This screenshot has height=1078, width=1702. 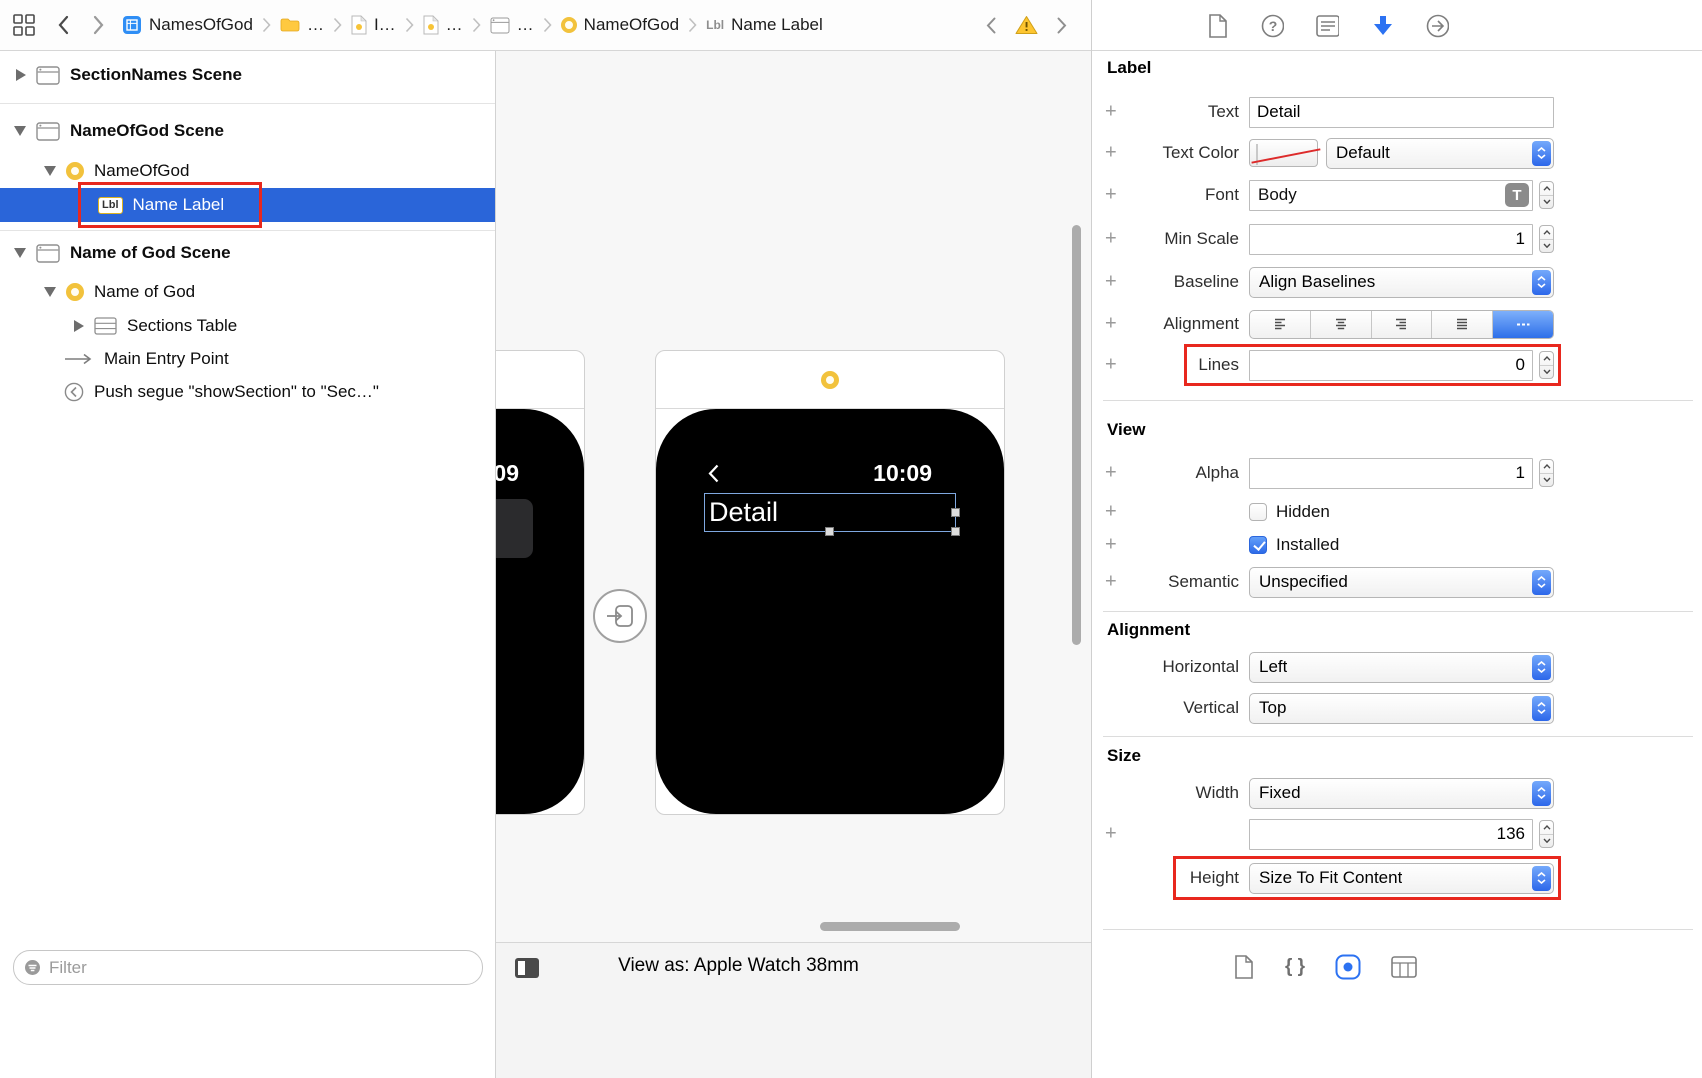 I want to click on segue-connector, so click(x=620, y=616).